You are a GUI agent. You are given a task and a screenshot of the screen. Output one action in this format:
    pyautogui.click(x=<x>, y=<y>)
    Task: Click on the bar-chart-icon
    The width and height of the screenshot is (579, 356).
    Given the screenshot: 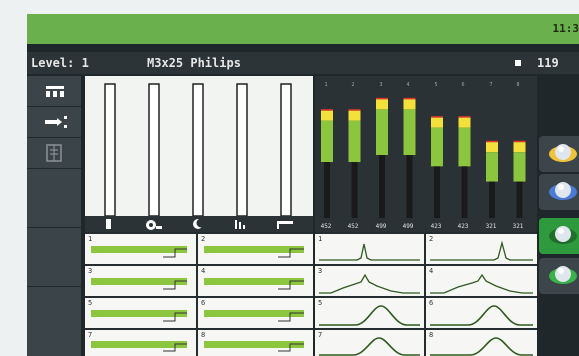 What is the action you would take?
    pyautogui.click(x=240, y=224)
    